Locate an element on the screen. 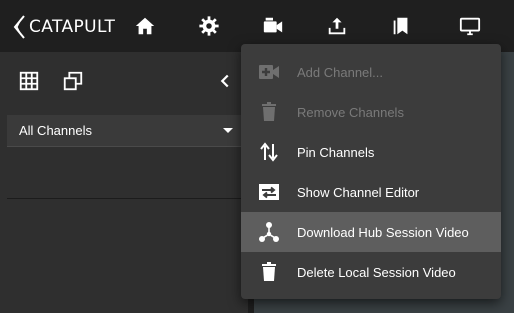 The image size is (514, 313). window-view-button is located at coordinates (73, 81).